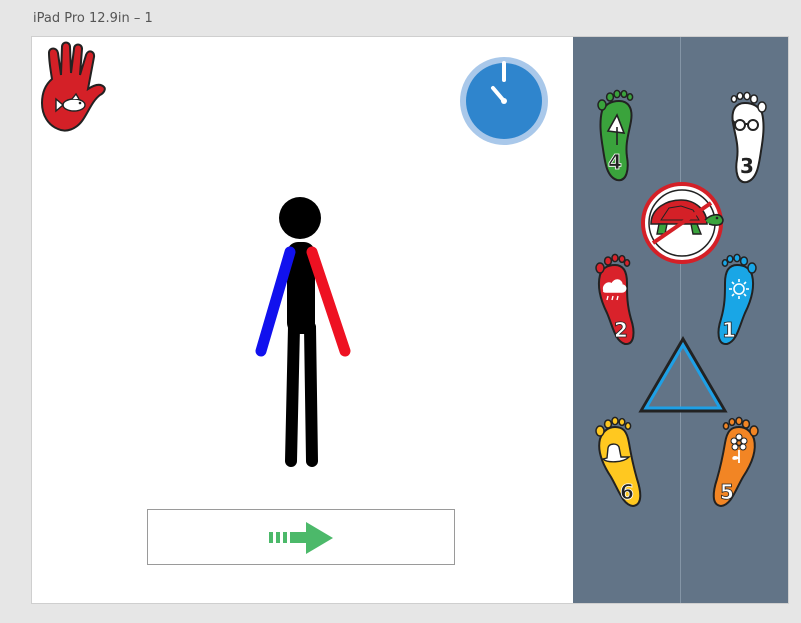 The width and height of the screenshot is (801, 623). Describe the element at coordinates (683, 375) in the screenshot. I see `triangle-icon` at that location.